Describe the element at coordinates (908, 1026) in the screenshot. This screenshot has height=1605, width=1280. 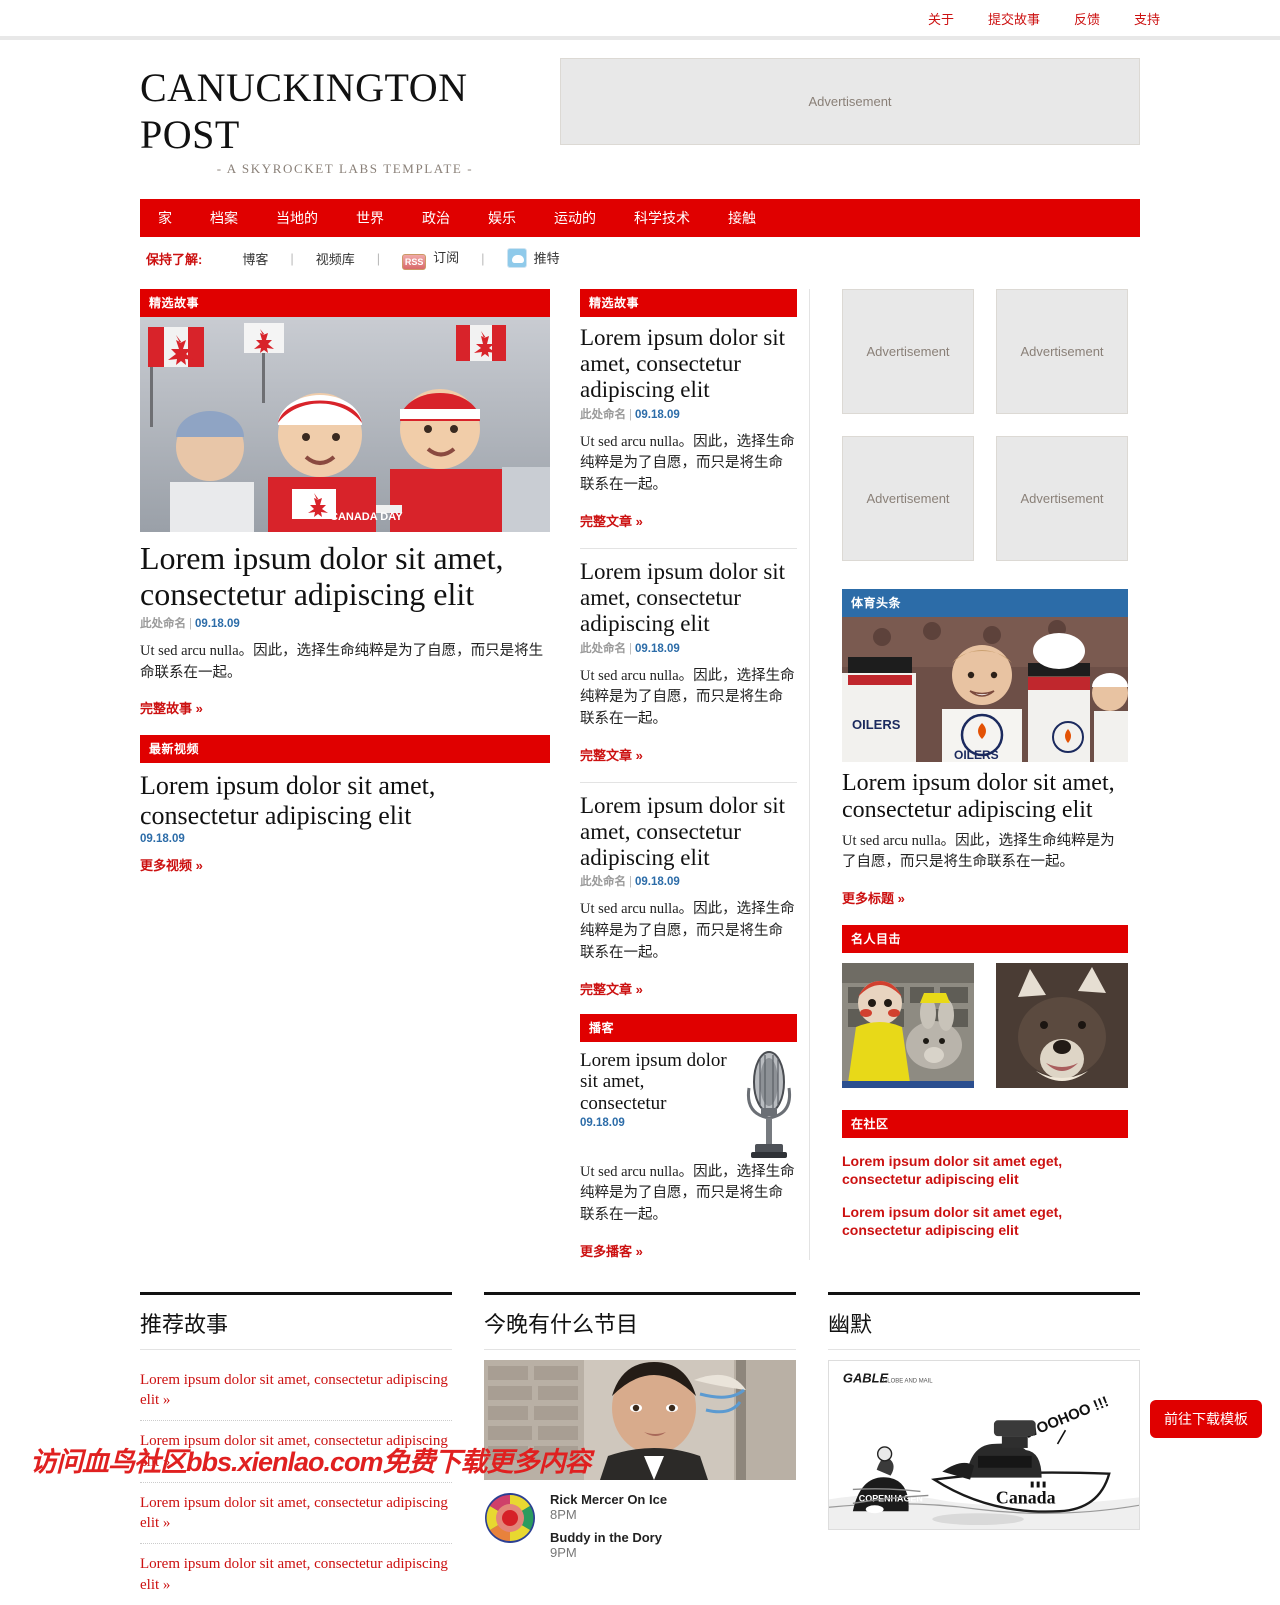
I see `celebrity-photo-costumes` at that location.